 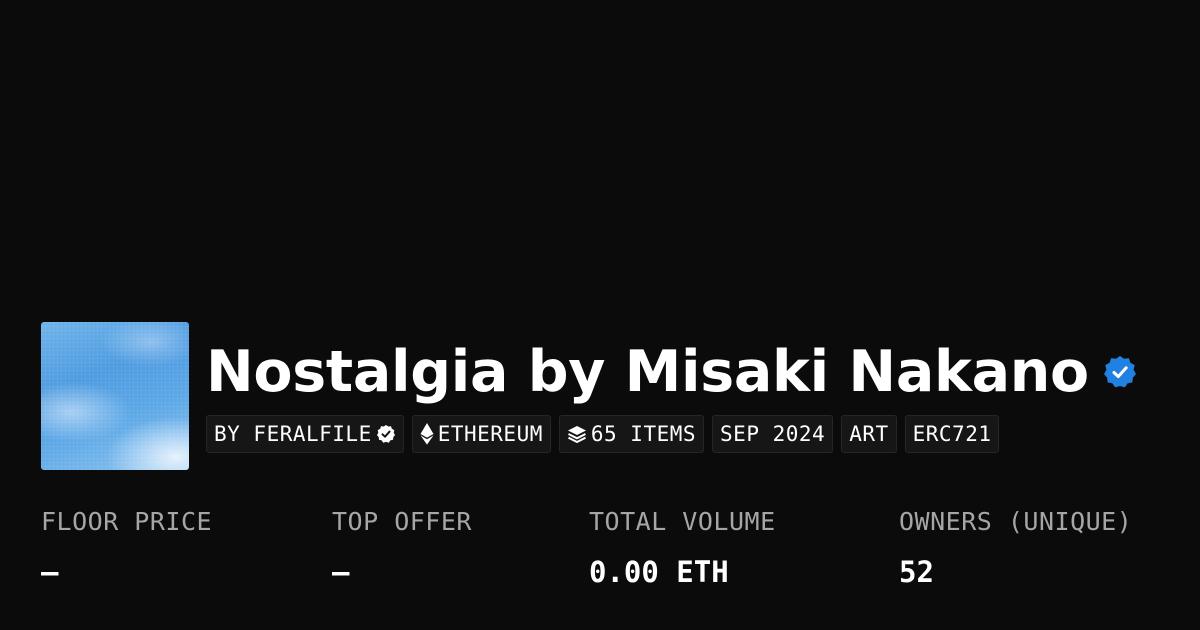 What do you see at coordinates (916, 572) in the screenshot?
I see `stat-owners-value: 52` at bounding box center [916, 572].